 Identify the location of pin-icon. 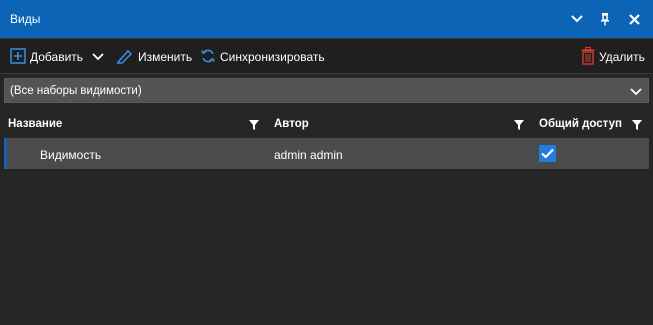
(605, 19).